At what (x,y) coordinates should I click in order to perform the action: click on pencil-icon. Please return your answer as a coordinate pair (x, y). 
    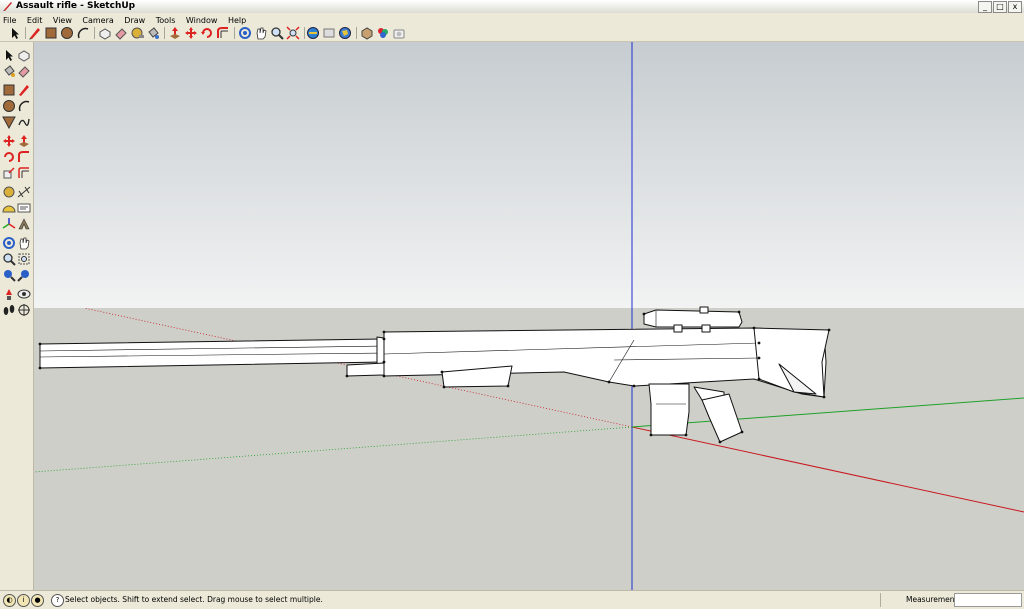
    Looking at the image, I should click on (35, 33).